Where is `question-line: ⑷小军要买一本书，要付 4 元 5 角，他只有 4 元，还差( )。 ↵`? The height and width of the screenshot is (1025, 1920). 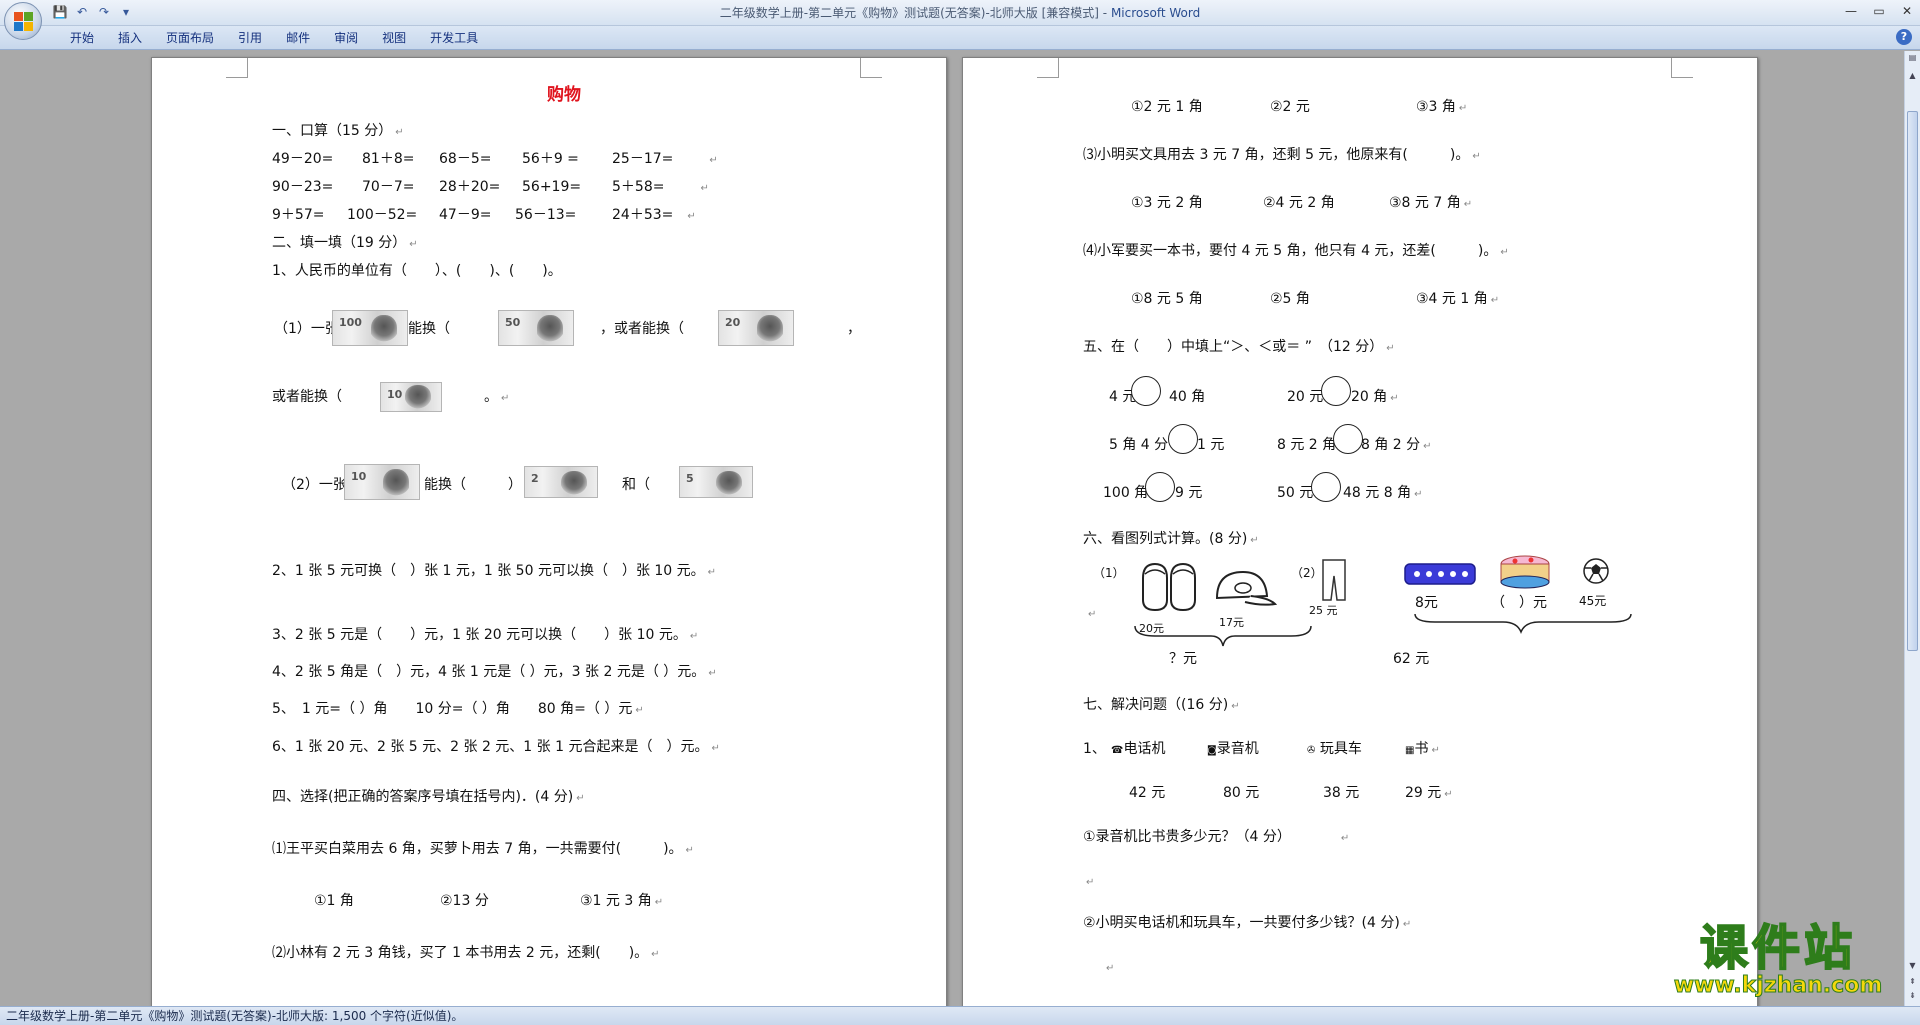
question-line: ⑷小军要买一本书，要付 4 元 5 角，他只有 4 元，还差( )。 ↵ is located at coordinates (1296, 251).